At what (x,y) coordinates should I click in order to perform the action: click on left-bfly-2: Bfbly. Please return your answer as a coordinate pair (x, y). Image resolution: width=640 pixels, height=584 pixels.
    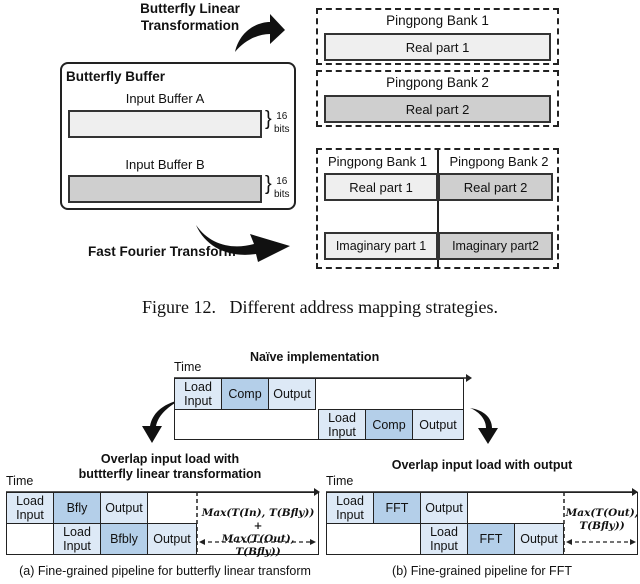
    Looking at the image, I should click on (124, 539).